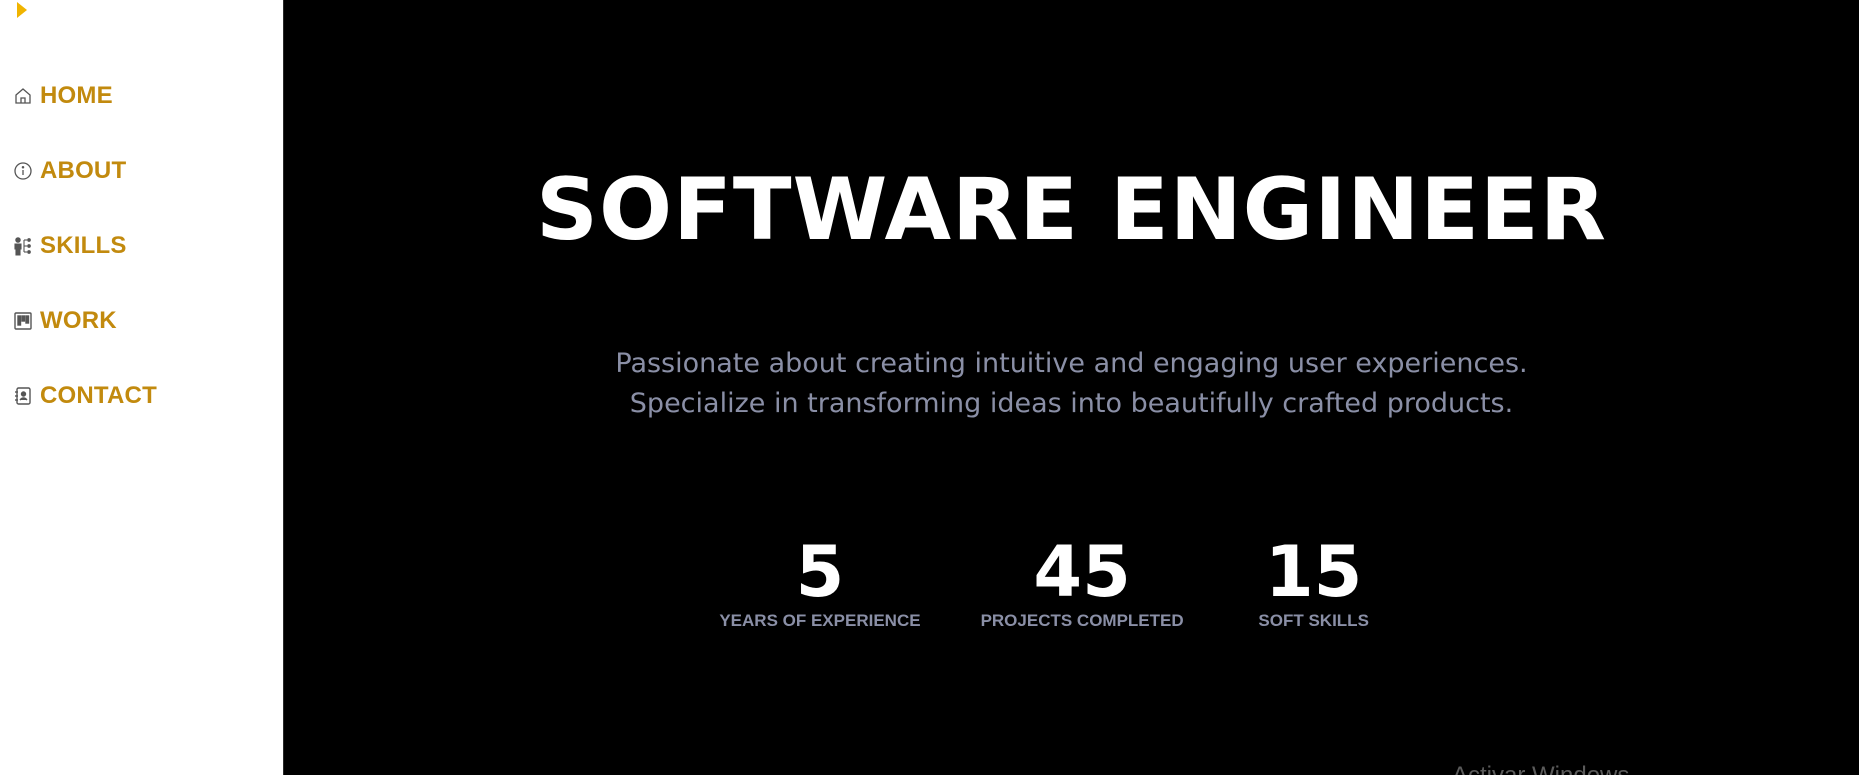  What do you see at coordinates (1082, 572) in the screenshot?
I see `stat-value: 45` at bounding box center [1082, 572].